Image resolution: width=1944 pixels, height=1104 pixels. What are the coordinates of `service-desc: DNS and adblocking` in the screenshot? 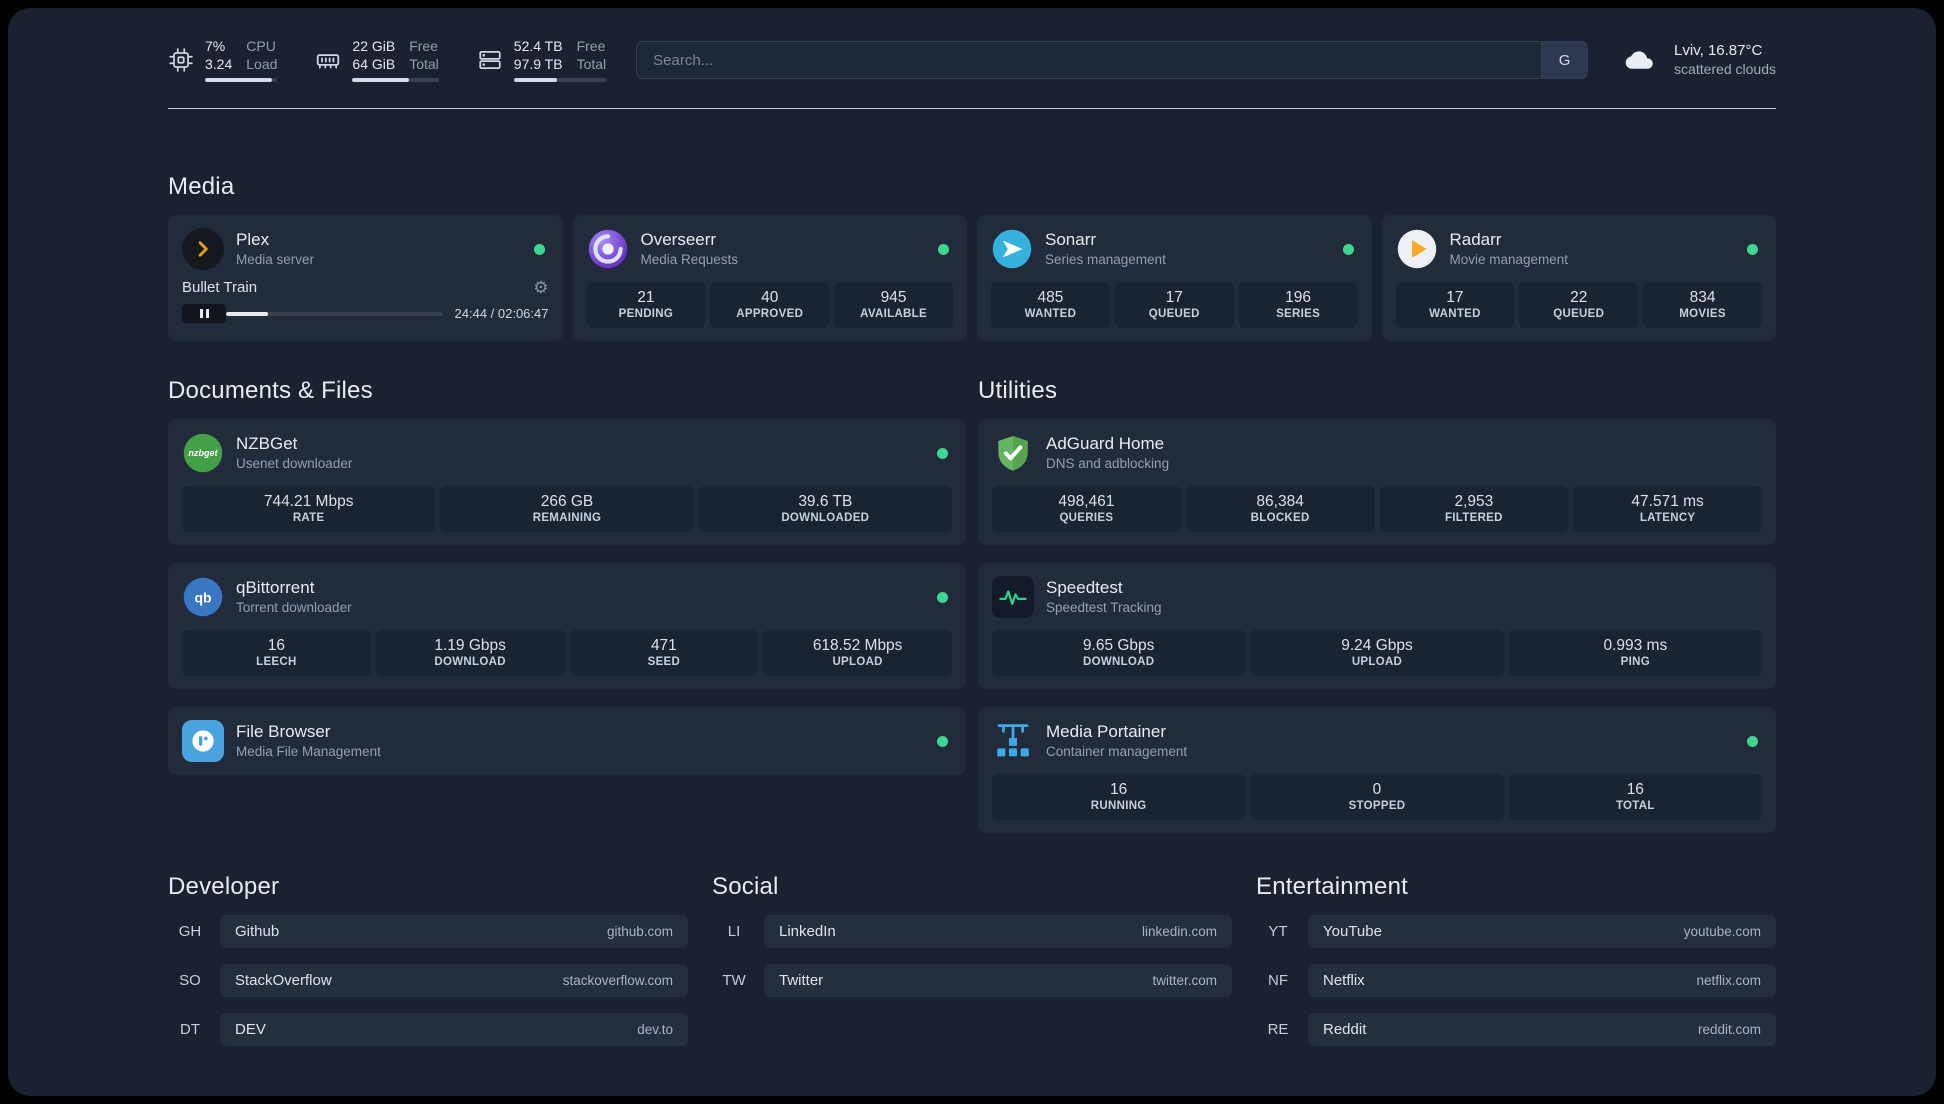 It's located at (1108, 463).